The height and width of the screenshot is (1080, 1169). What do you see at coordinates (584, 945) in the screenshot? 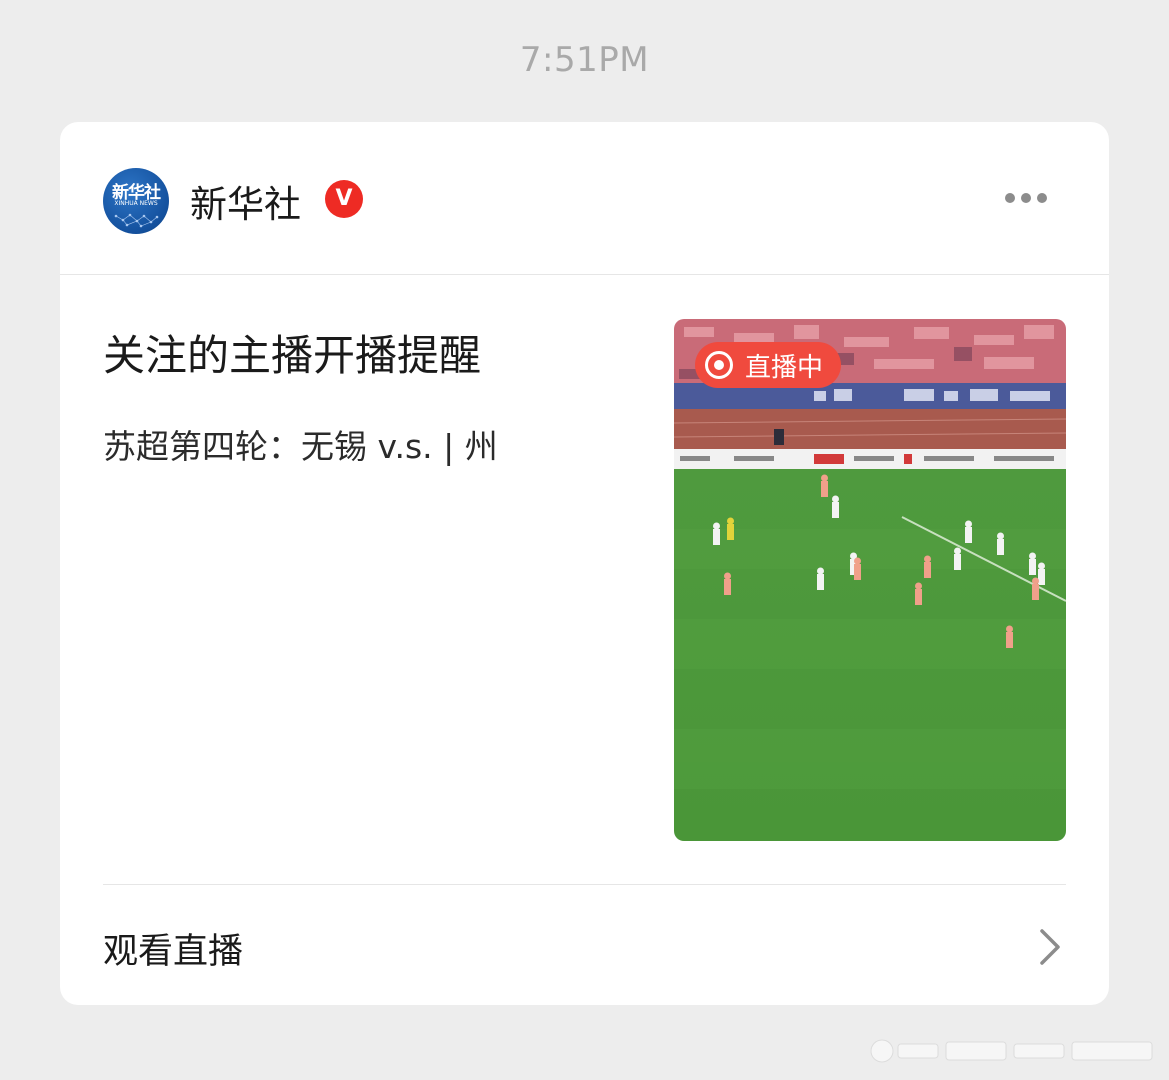
I see `watch-live-button: 观看直播` at bounding box center [584, 945].